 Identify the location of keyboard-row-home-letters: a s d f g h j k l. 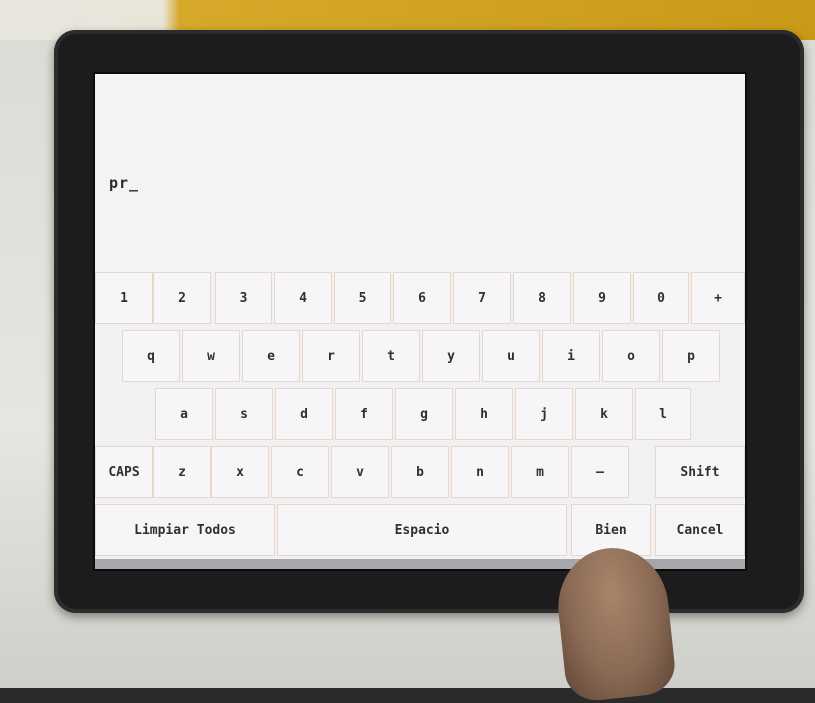
(420, 415).